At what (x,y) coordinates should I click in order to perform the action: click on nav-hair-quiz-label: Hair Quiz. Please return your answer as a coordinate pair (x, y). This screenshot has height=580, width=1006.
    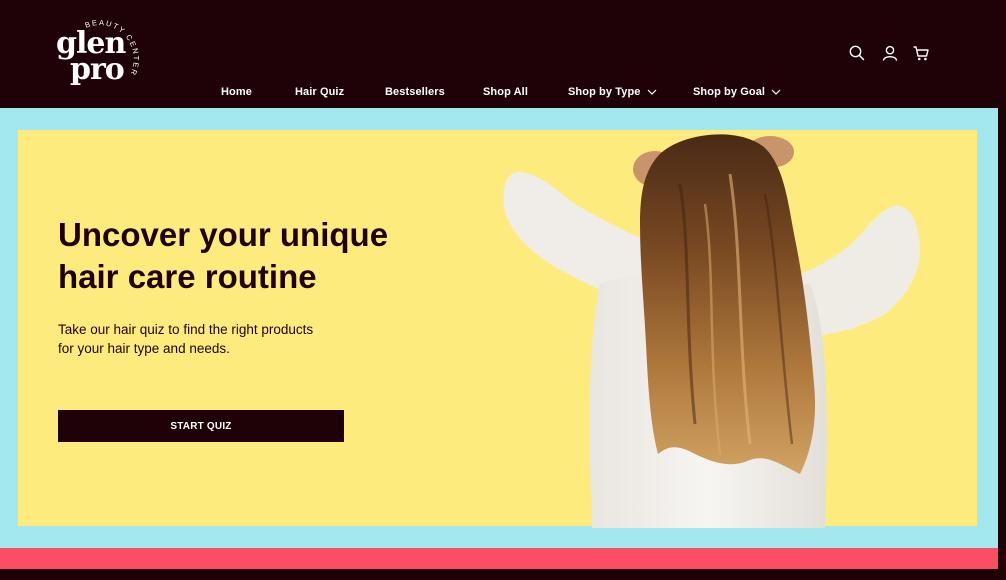
    Looking at the image, I should click on (320, 92).